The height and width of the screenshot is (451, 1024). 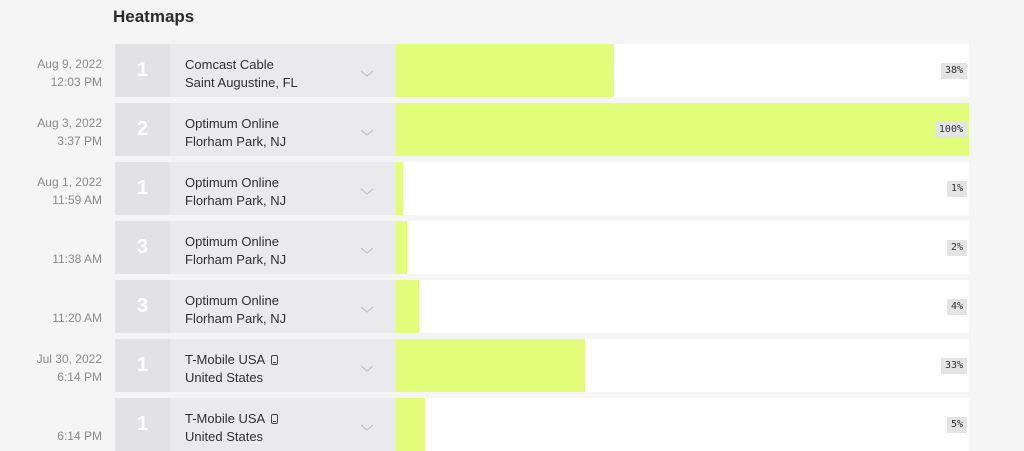 I want to click on visit-date: Aug 1, 2022 11:59 AM, so click(x=51, y=188).